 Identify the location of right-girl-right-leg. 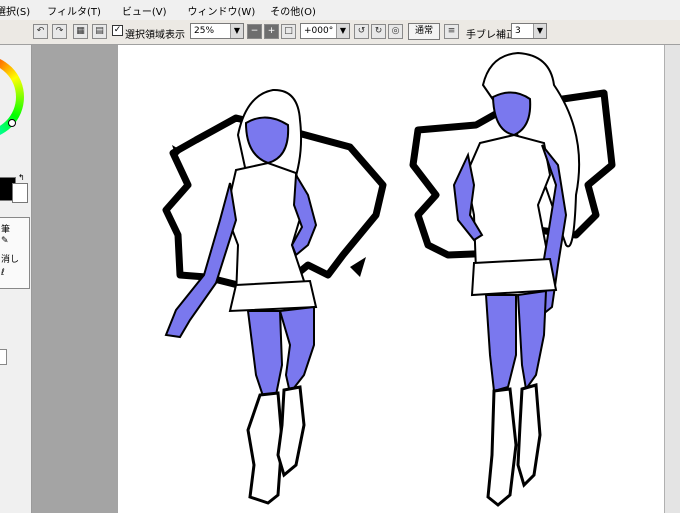
(532, 340).